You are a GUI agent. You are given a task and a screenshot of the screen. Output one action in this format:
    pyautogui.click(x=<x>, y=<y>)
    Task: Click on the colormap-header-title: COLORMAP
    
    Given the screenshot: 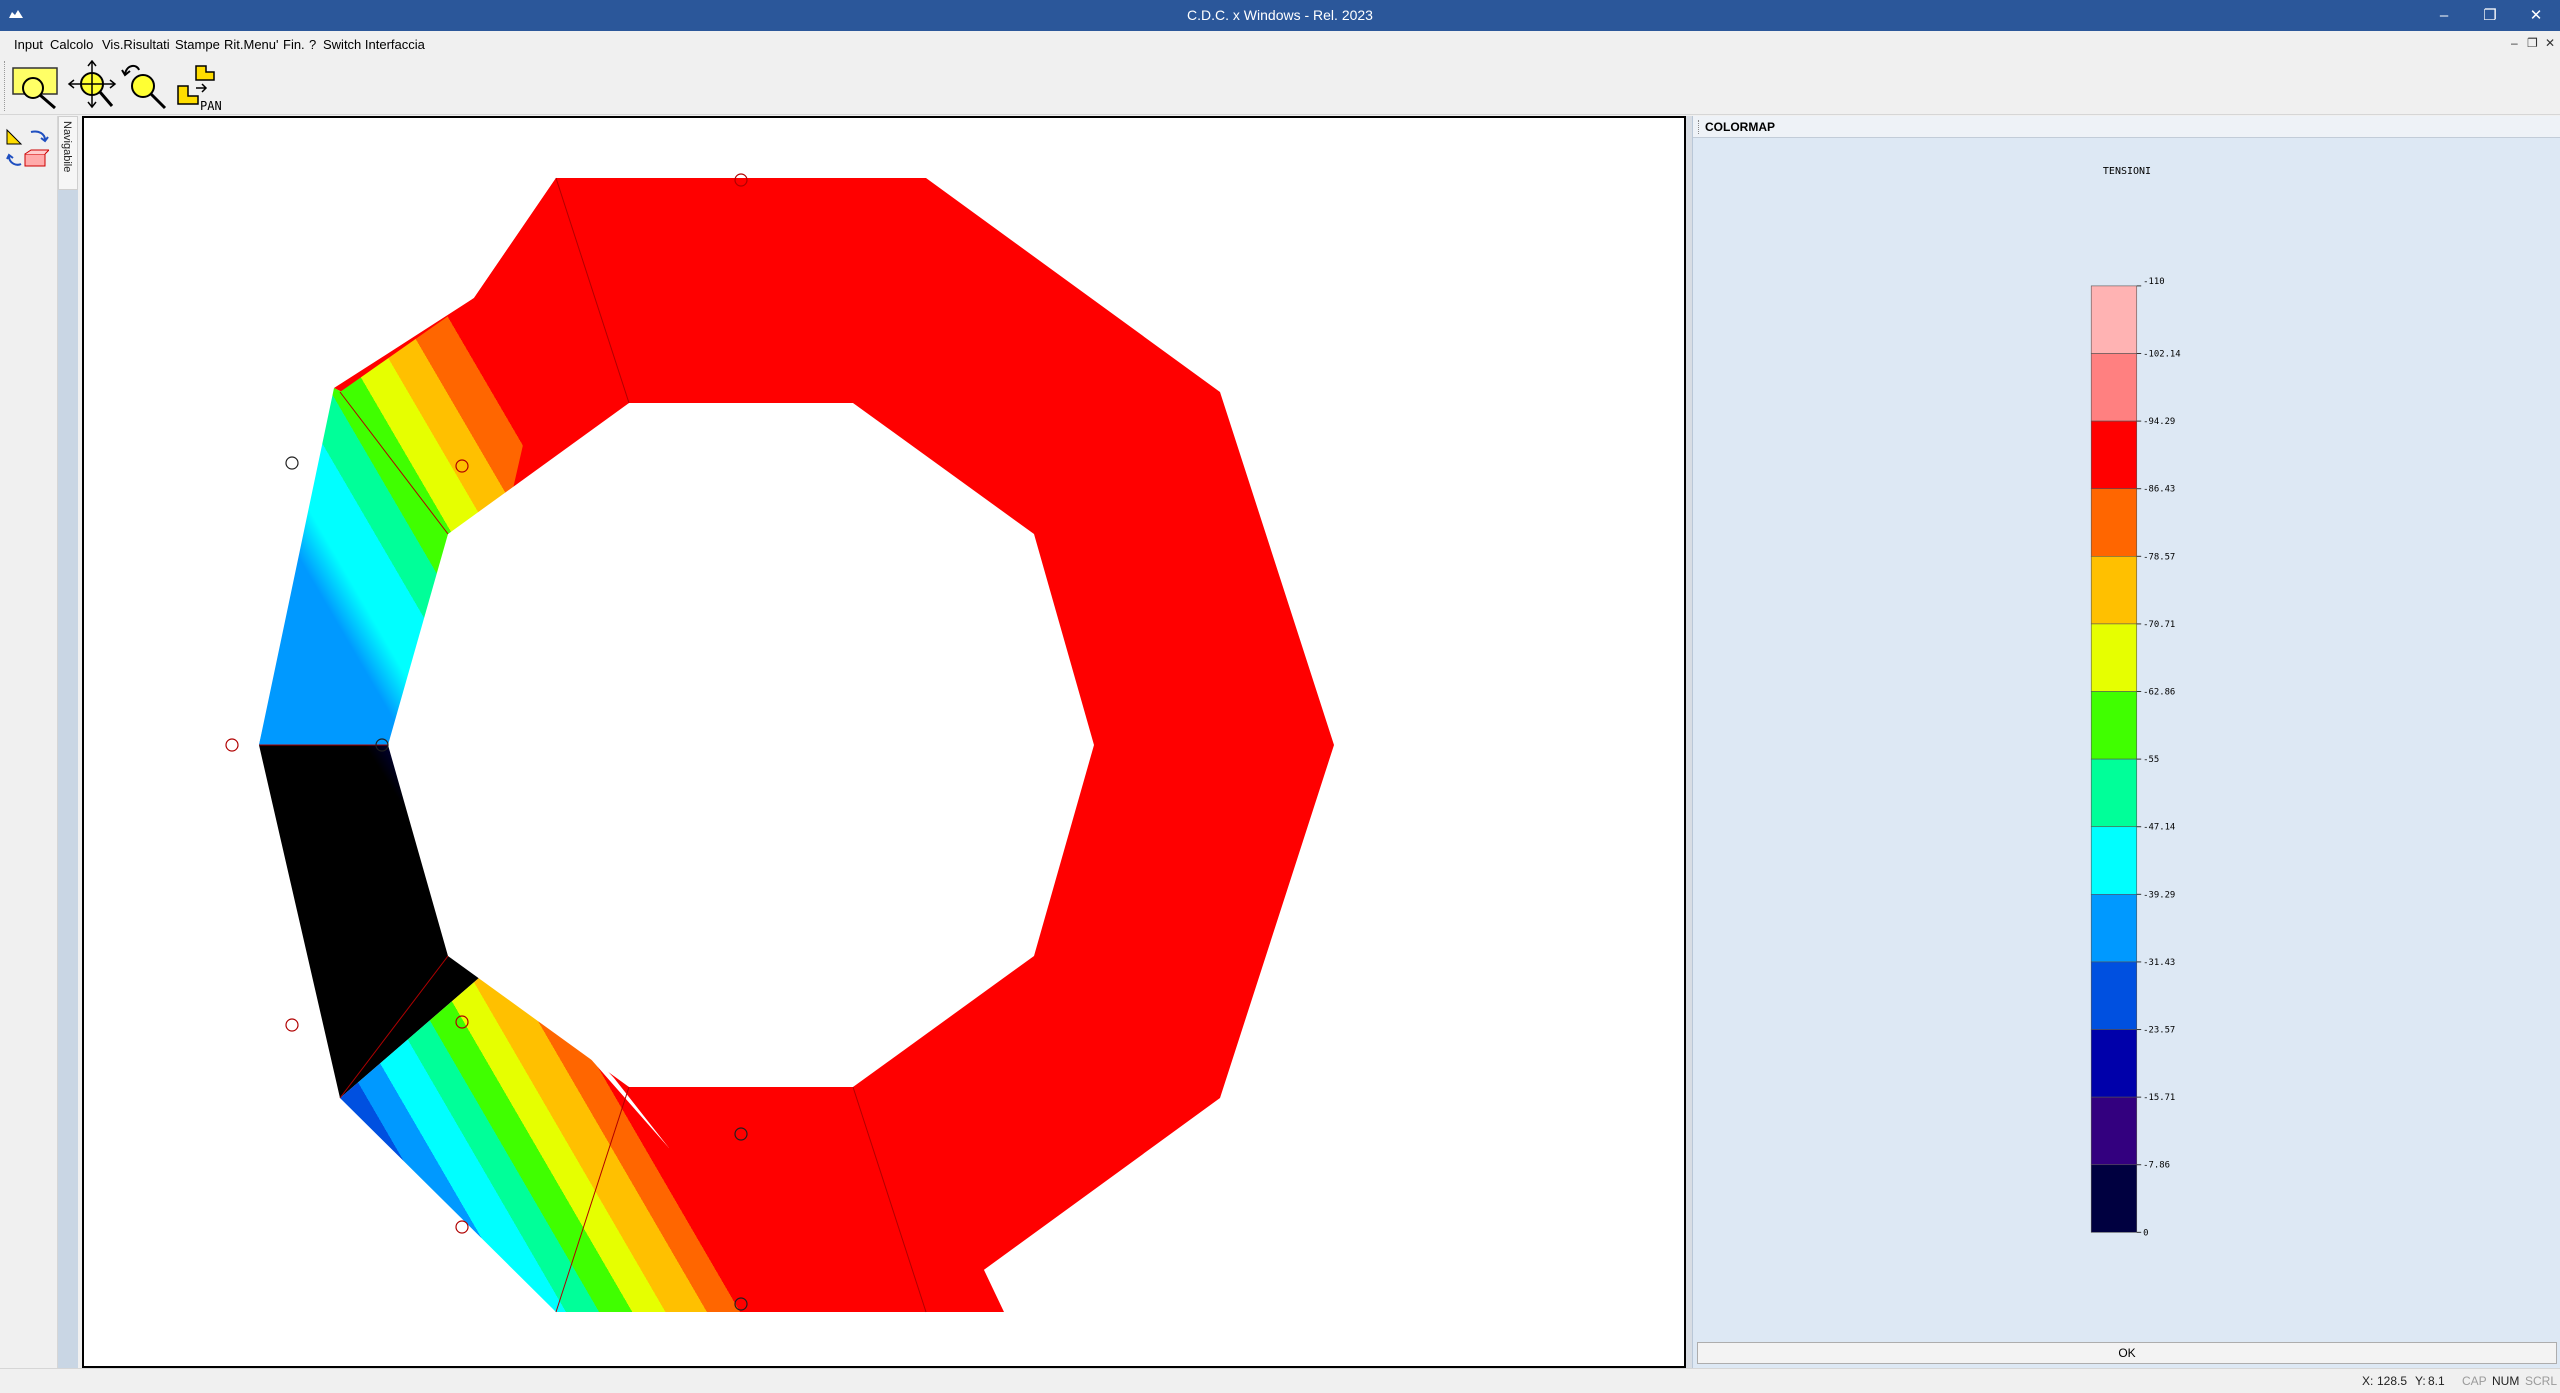 What is the action you would take?
    pyautogui.click(x=1740, y=127)
    